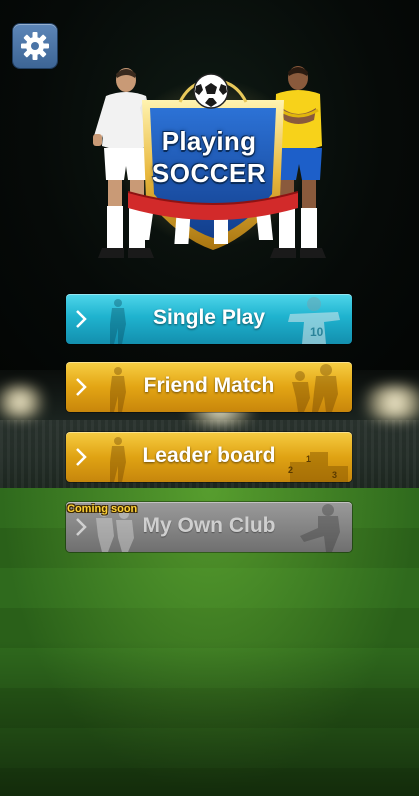 The image size is (419, 796). I want to click on friend-match-button: Friend Match, so click(209, 387).